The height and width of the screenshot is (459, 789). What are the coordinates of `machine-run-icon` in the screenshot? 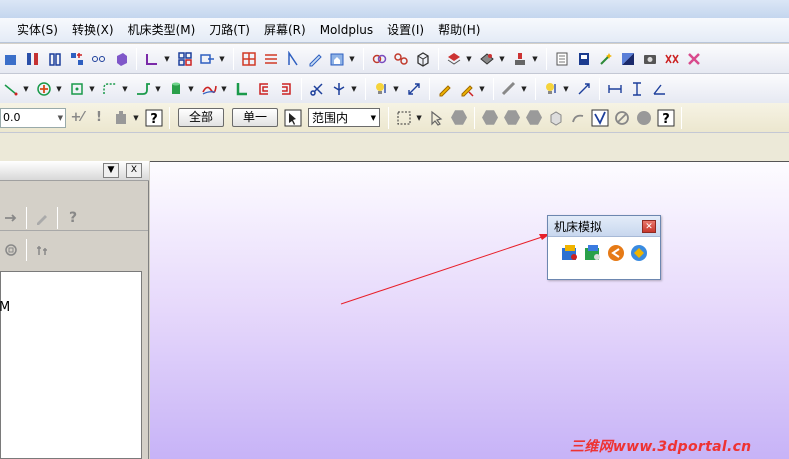 It's located at (593, 253).